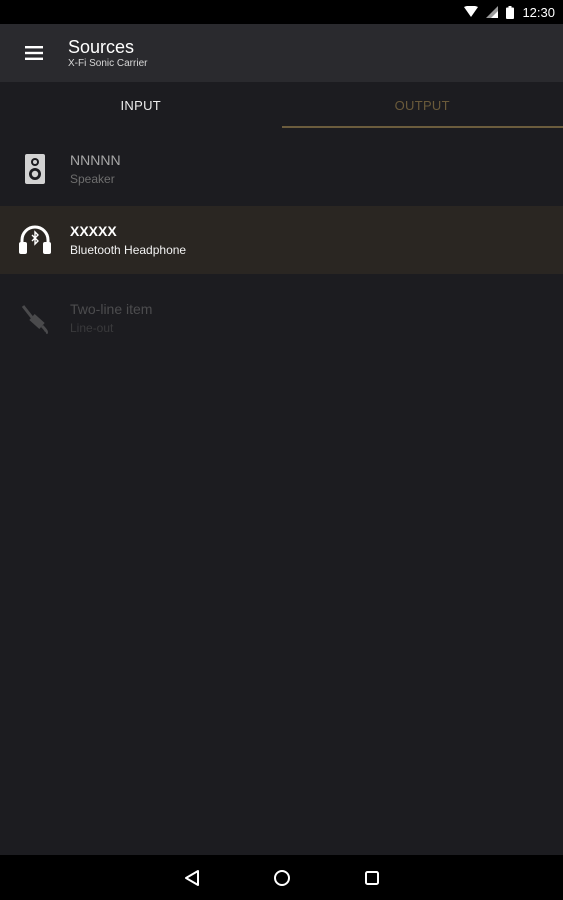 This screenshot has height=900, width=563. I want to click on status-time: 12:30, so click(538, 12).